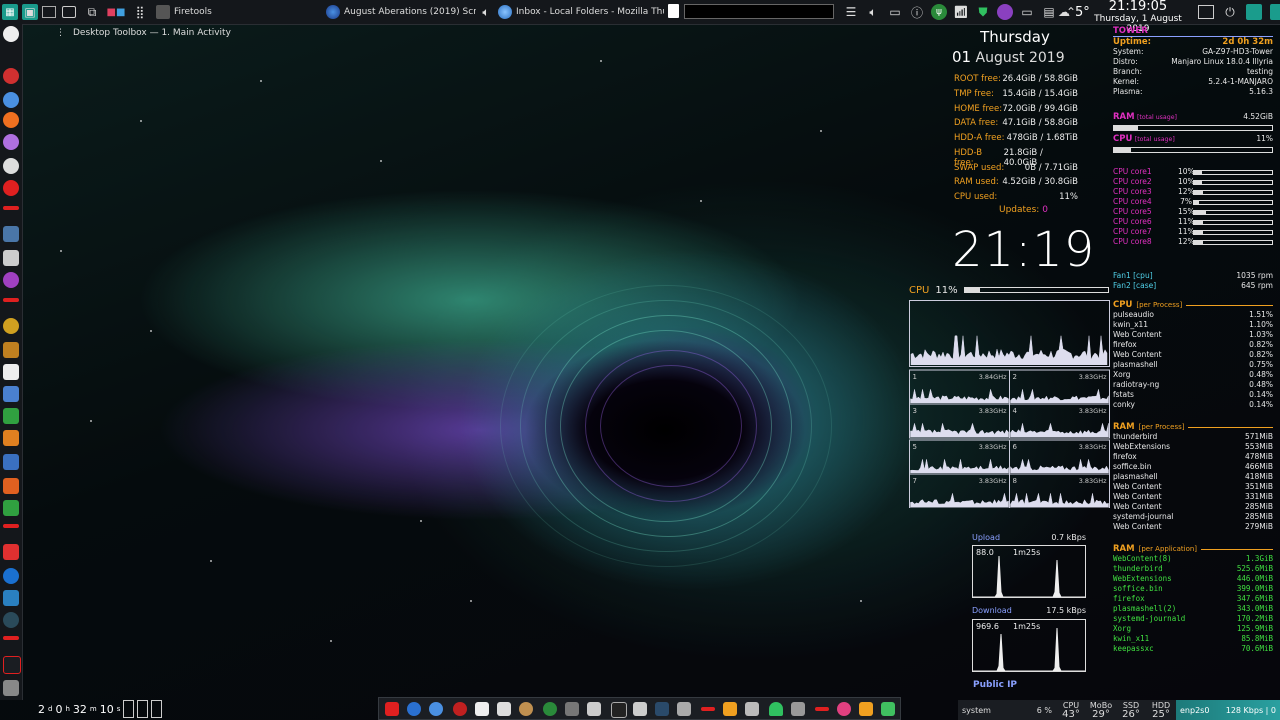  I want to click on fs-value: 15.4GiB / 15.4GiB, so click(1040, 94).